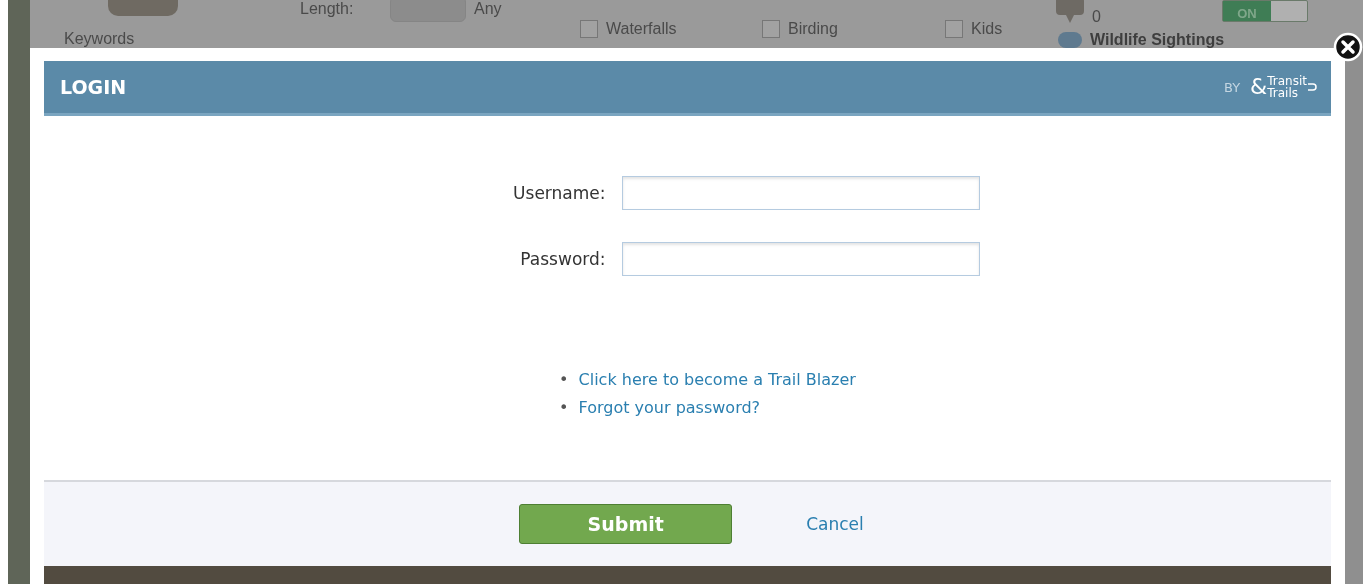 This screenshot has height=584, width=1363. I want to click on dialog-title: LOGIN, so click(93, 87).